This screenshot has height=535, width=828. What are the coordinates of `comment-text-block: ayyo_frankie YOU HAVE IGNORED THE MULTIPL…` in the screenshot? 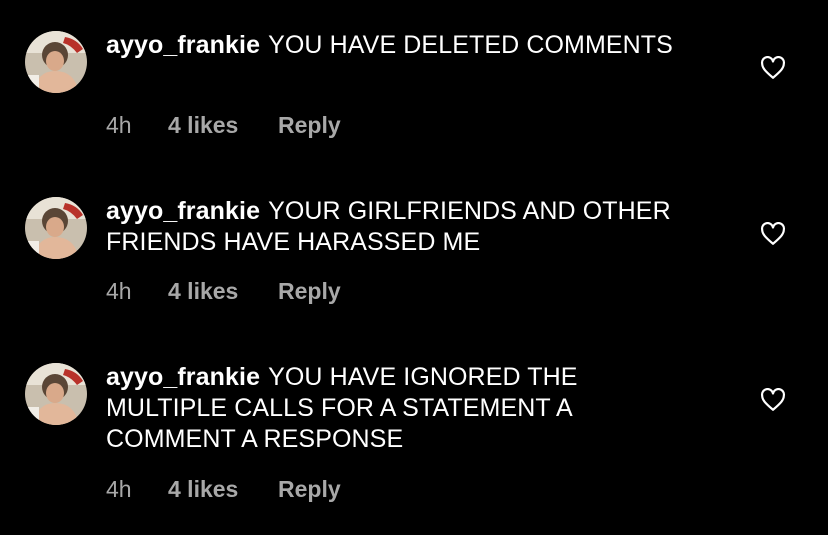 It's located at (371, 408).